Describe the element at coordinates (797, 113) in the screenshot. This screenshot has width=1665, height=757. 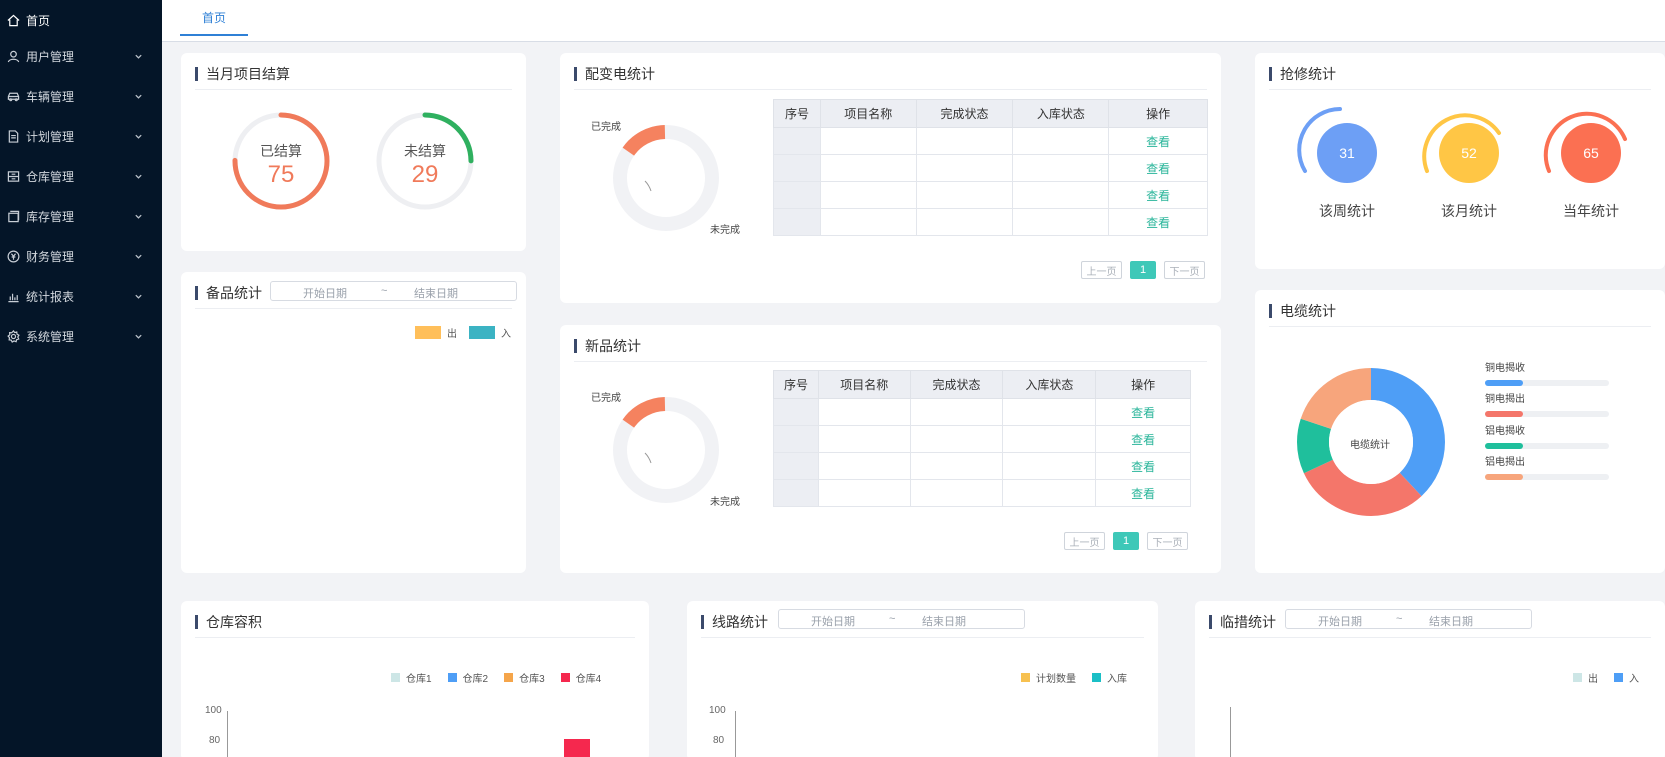
I see `column-header: 序号` at that location.